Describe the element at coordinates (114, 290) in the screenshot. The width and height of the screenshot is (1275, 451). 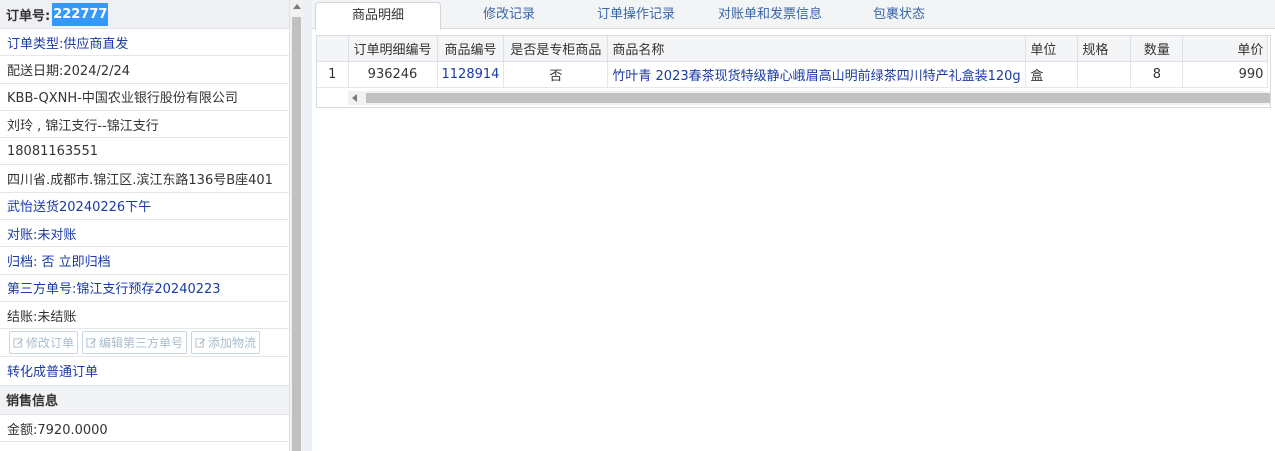
I see `third-party-number-text: 第三方单号:锦江支行预存20240223` at that location.